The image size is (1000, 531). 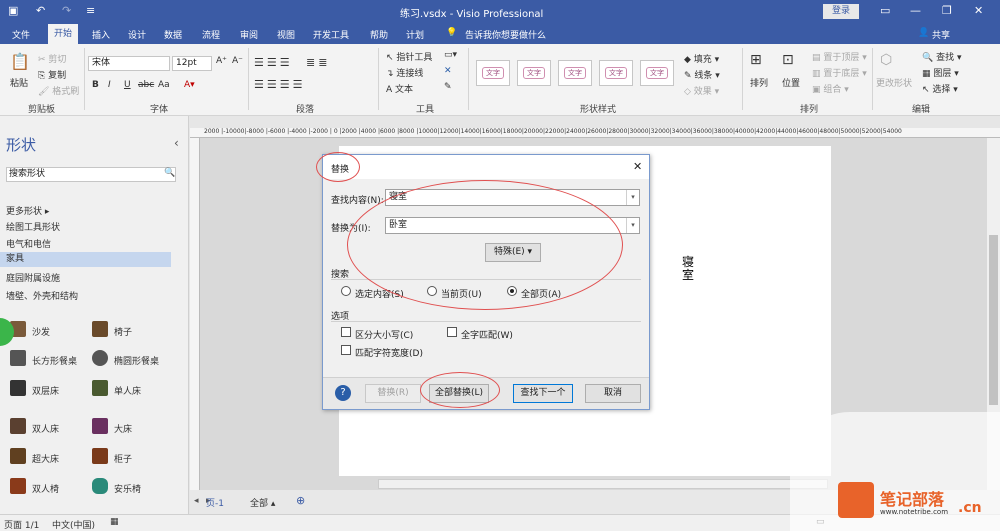 What do you see at coordinates (459, 393) in the screenshot?
I see `replace-all-button: 全部替换(L)` at bounding box center [459, 393].